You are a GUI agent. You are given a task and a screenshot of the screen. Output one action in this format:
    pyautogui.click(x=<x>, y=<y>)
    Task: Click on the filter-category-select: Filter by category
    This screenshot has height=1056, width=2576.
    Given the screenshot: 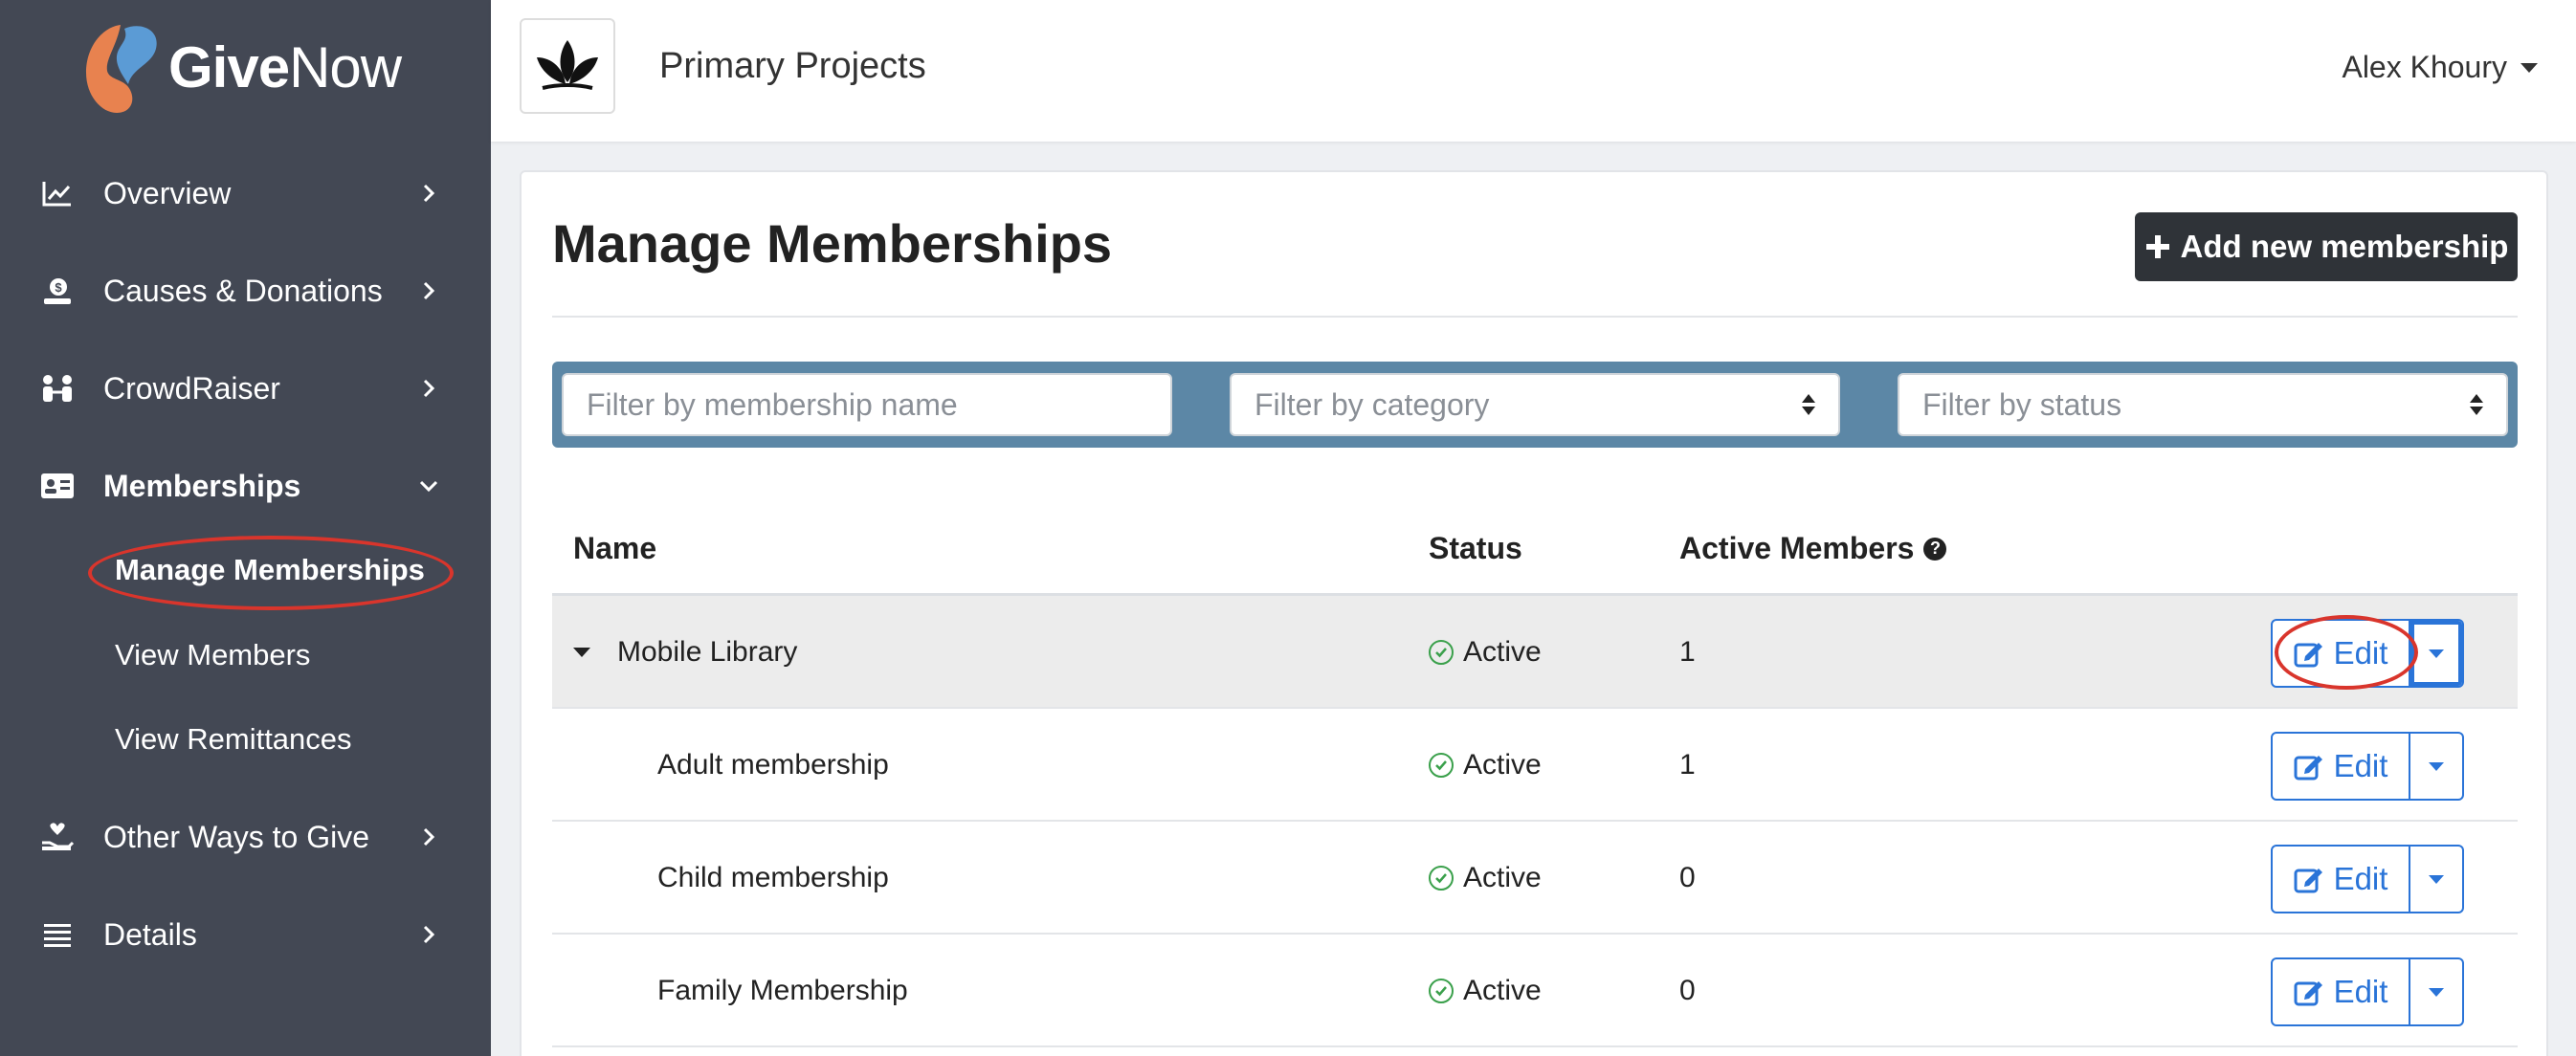 What is the action you would take?
    pyautogui.click(x=1535, y=404)
    